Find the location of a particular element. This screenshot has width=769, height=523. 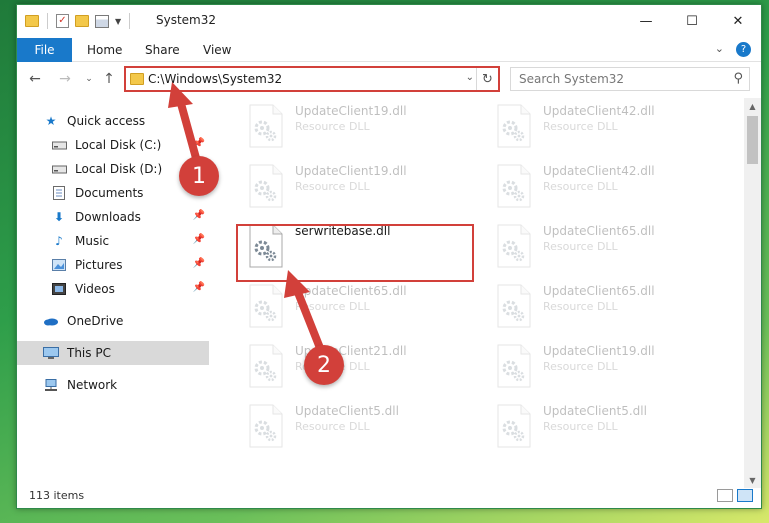

details-view-icon is located at coordinates (725, 495).